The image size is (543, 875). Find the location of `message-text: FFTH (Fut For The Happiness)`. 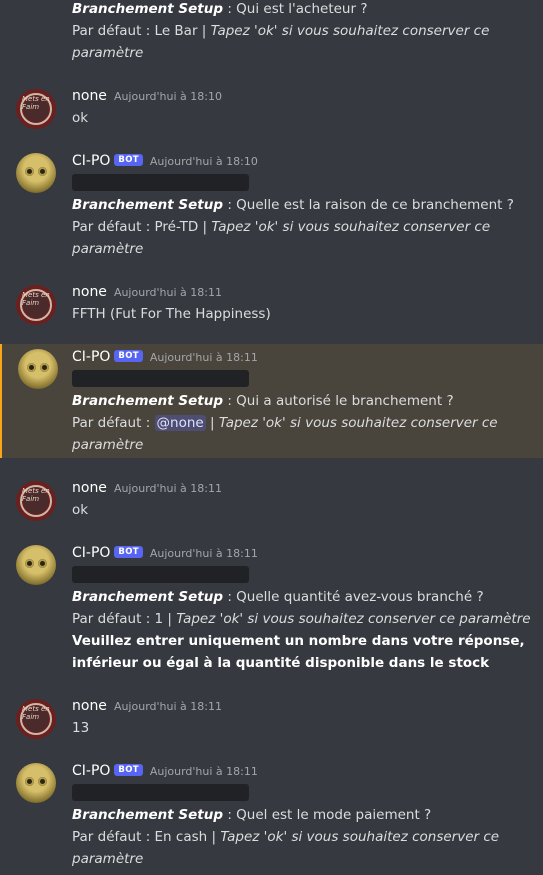

message-text: FFTH (Fut For The Happiness) is located at coordinates (171, 314).